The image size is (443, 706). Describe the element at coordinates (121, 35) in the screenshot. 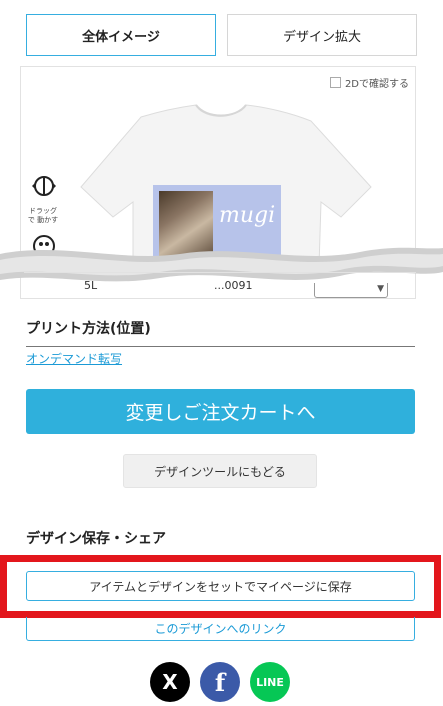

I see `tab-overall-image: 全体イメージ` at that location.